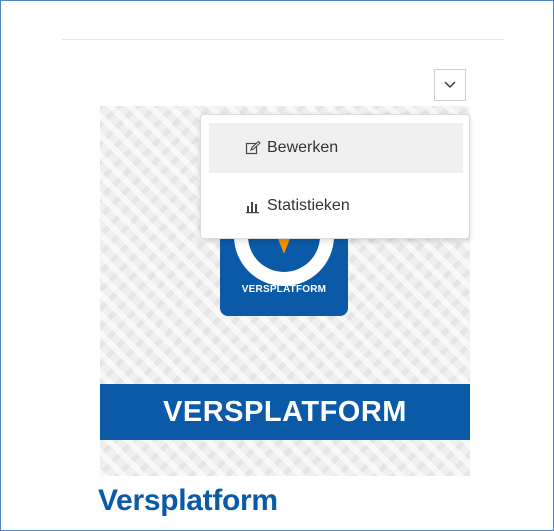 This screenshot has width=554, height=531. I want to click on menu-item-statistieken: Statistieken, so click(336, 206).